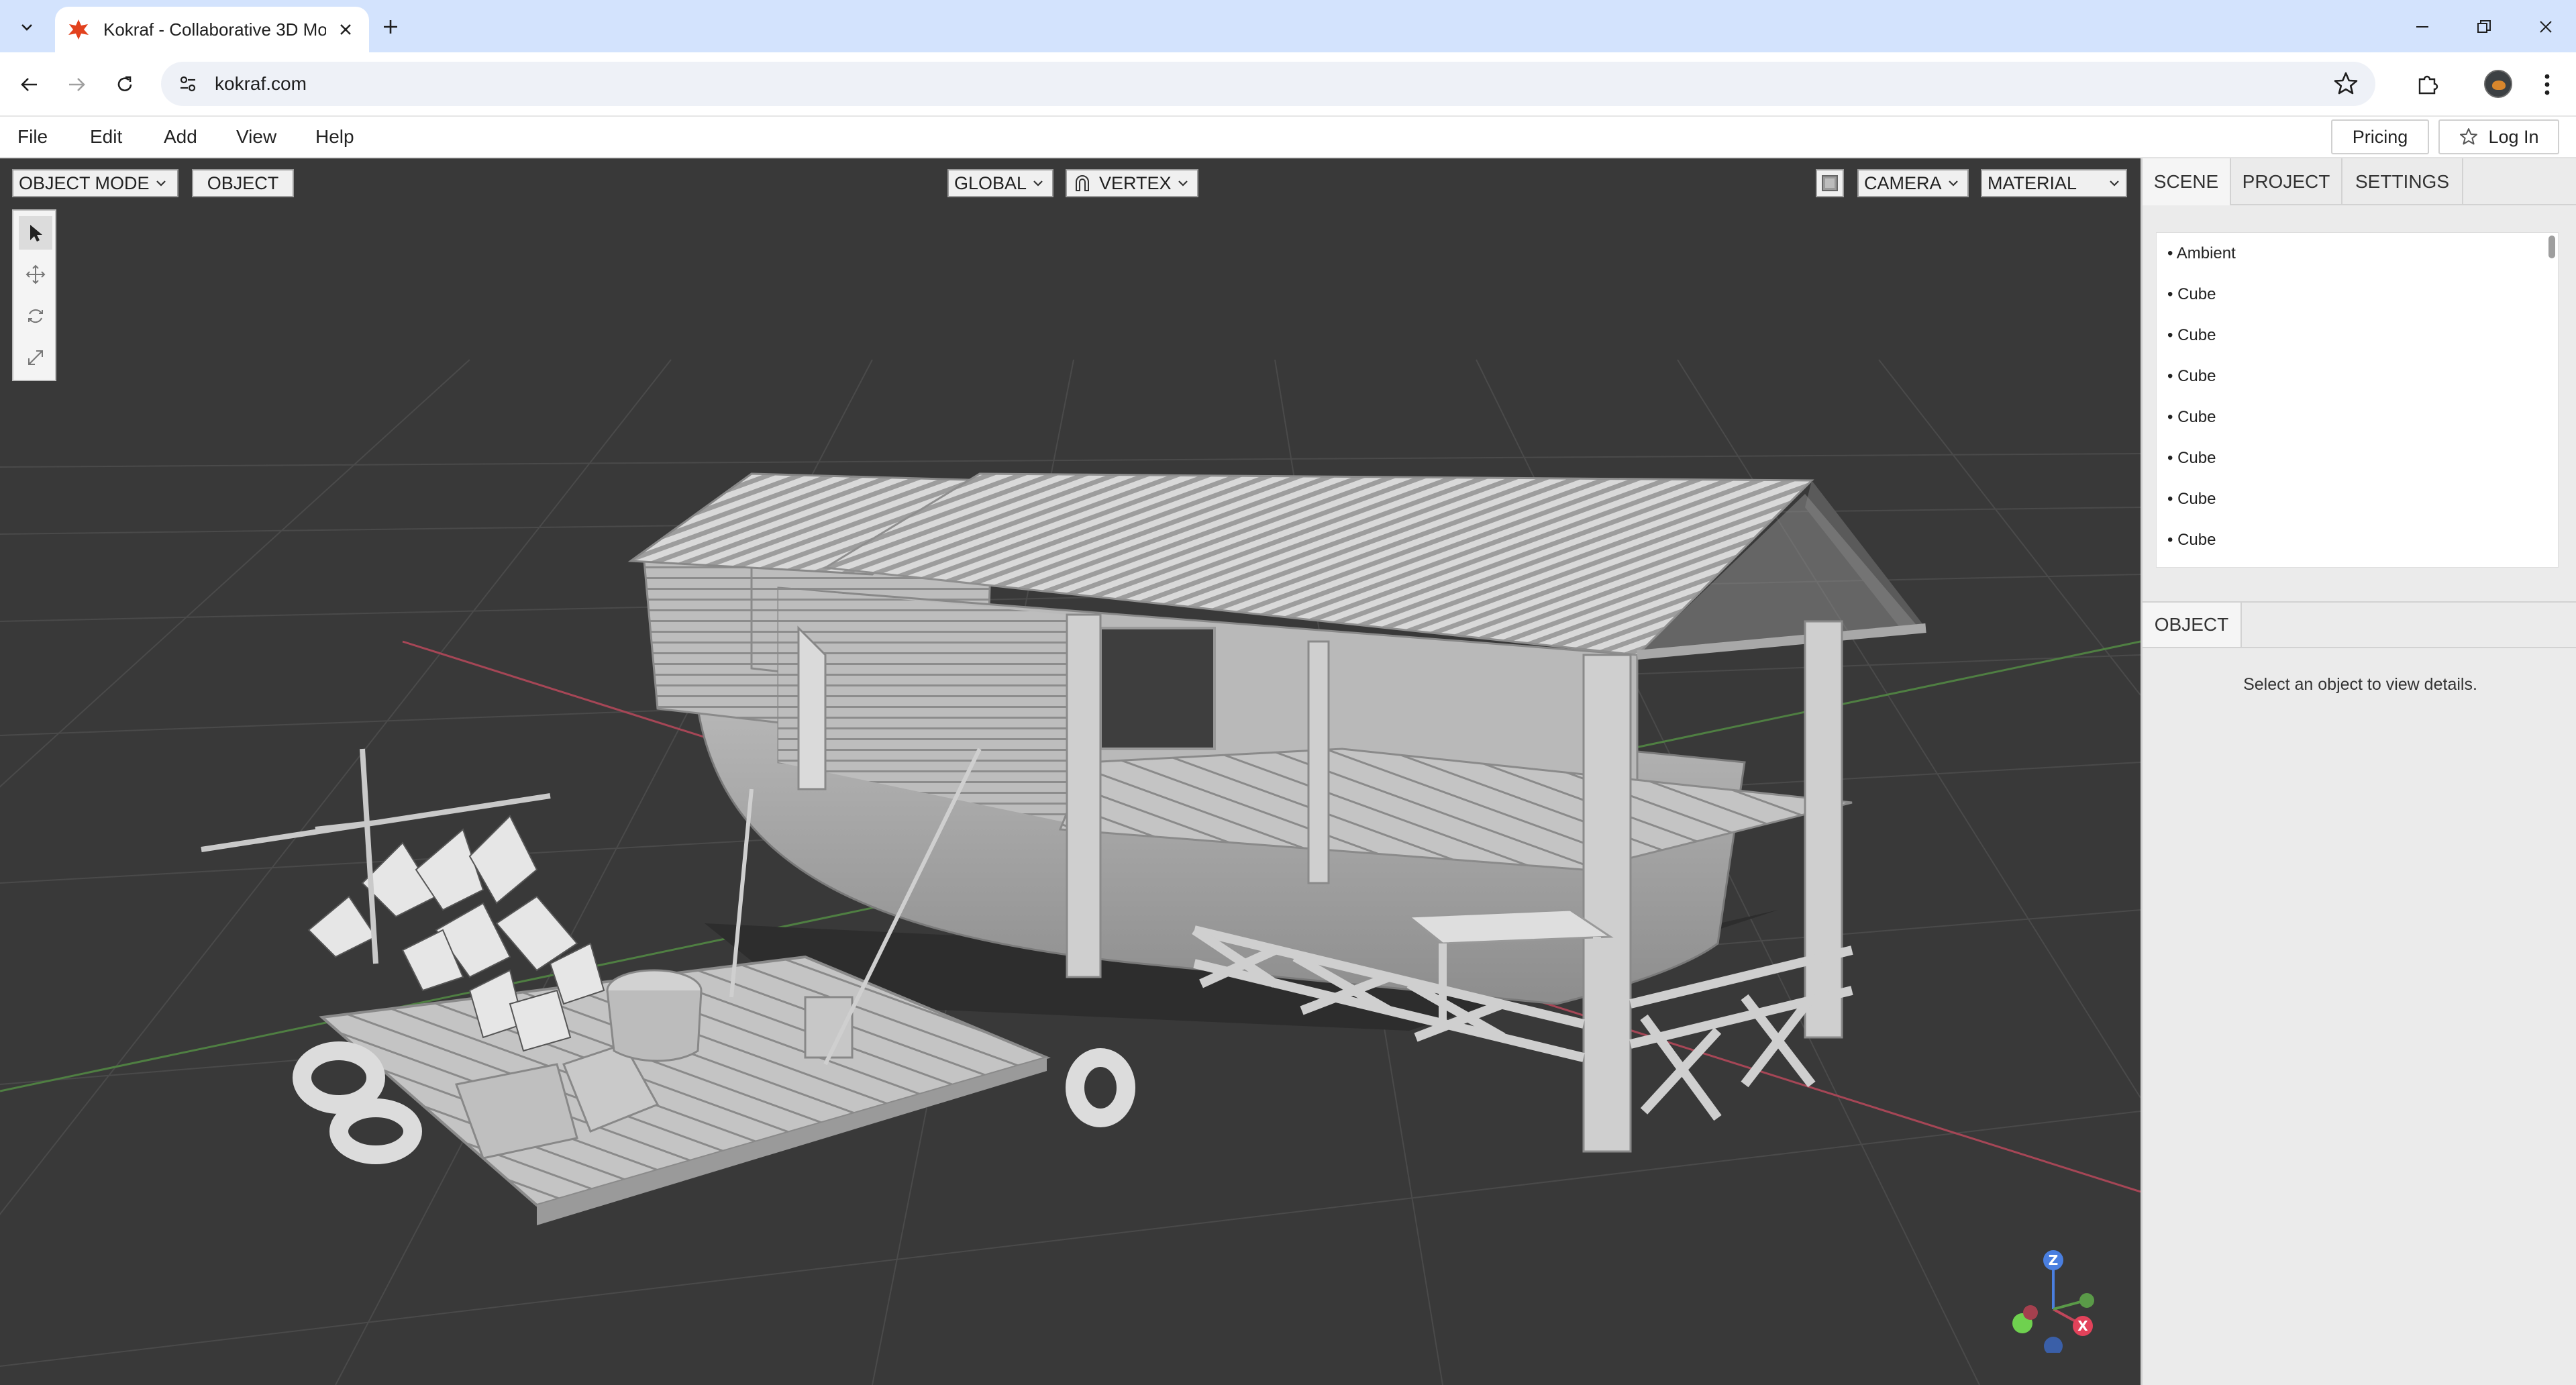  Describe the element at coordinates (1268, 84) in the screenshot. I see `address-bar: kokraf.com` at that location.